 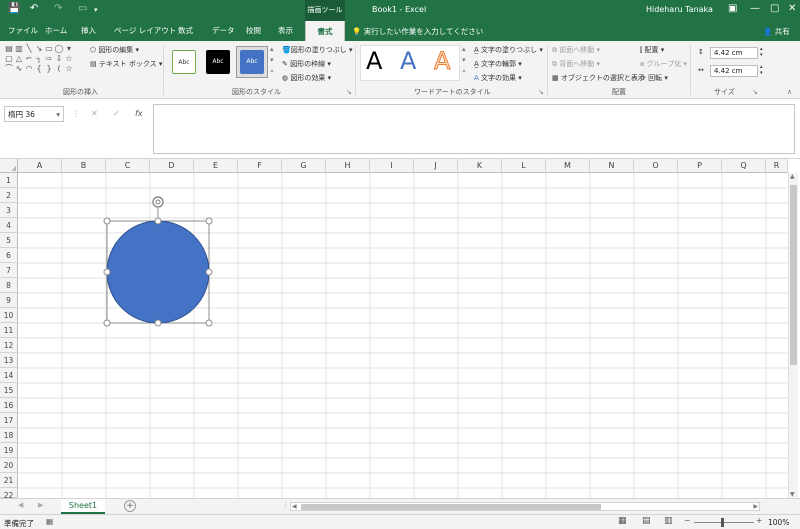 I want to click on tab-view: 表示, so click(x=285, y=30).